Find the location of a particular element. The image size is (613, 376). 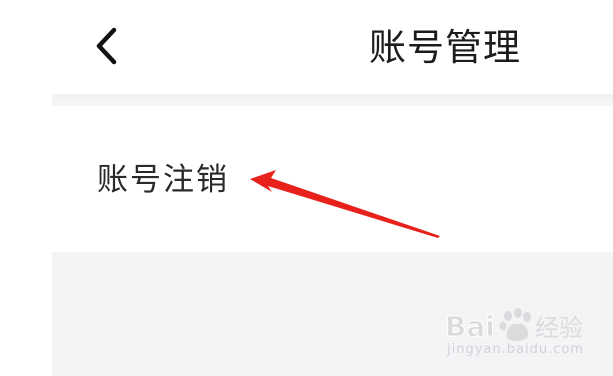

watermark-url: jingyan.baidu.com is located at coordinates (515, 349).